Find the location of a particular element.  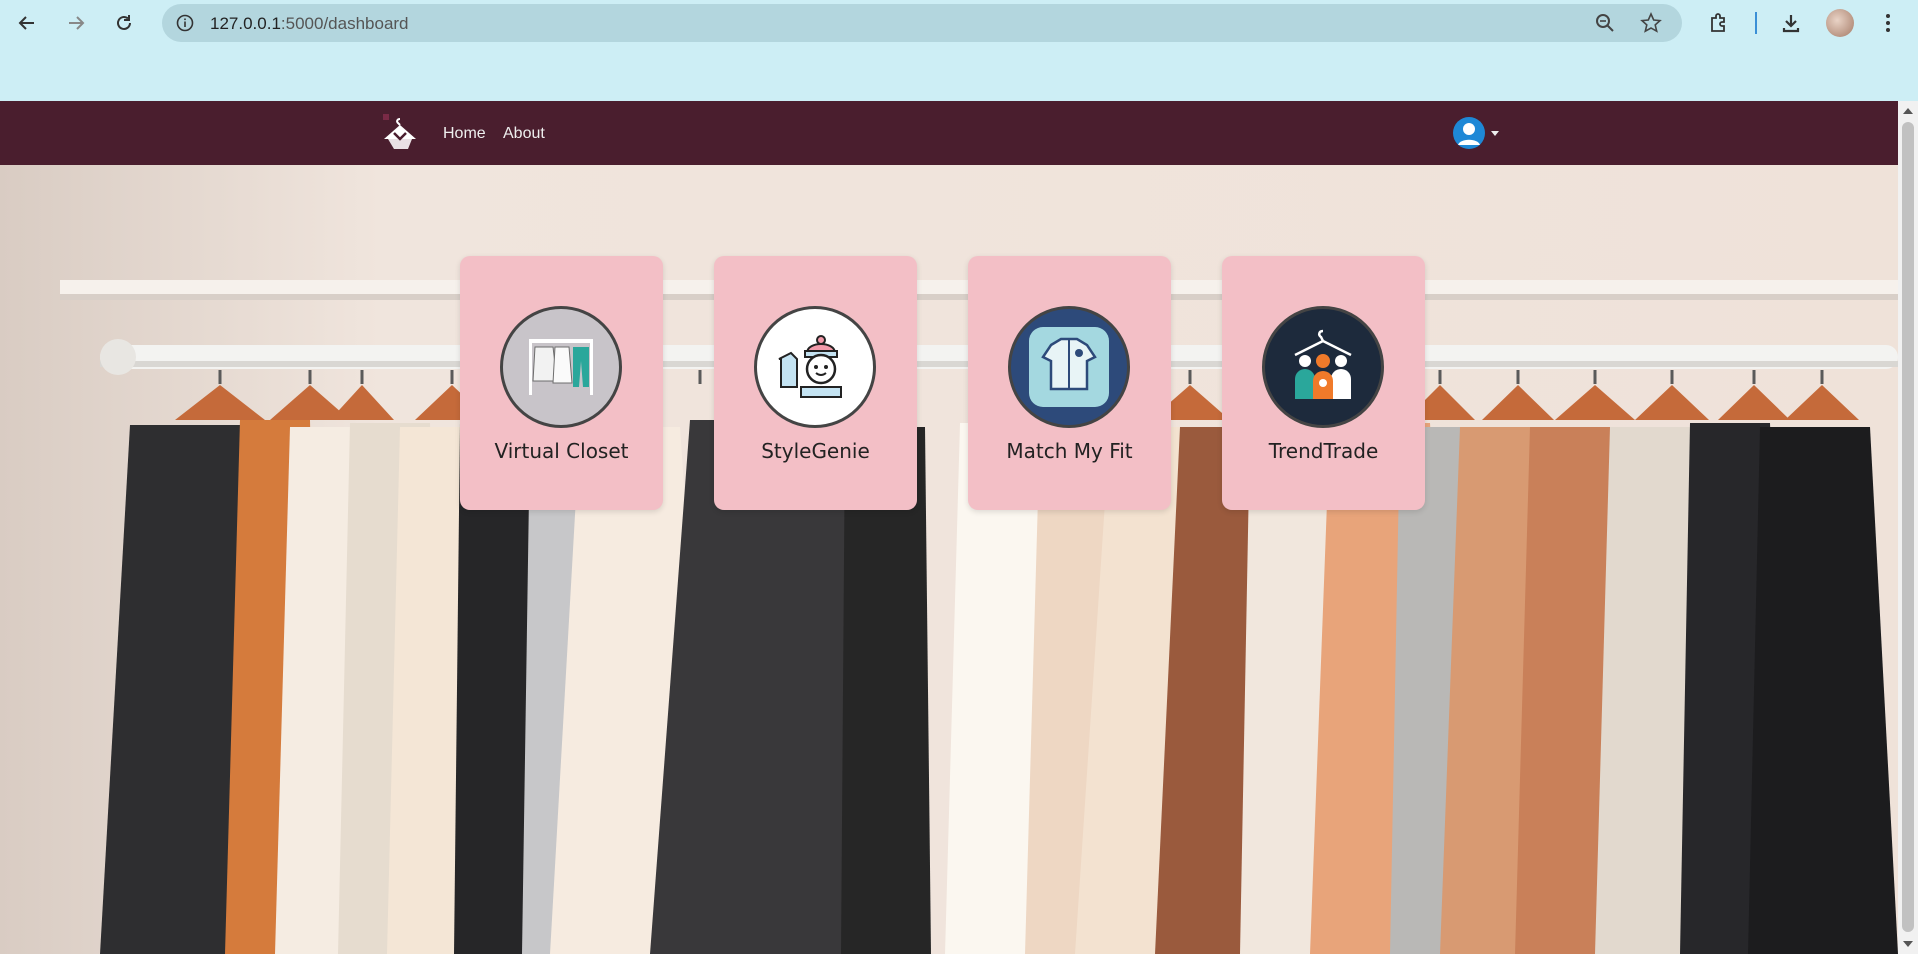

zoom-icon is located at coordinates (1605, 25).